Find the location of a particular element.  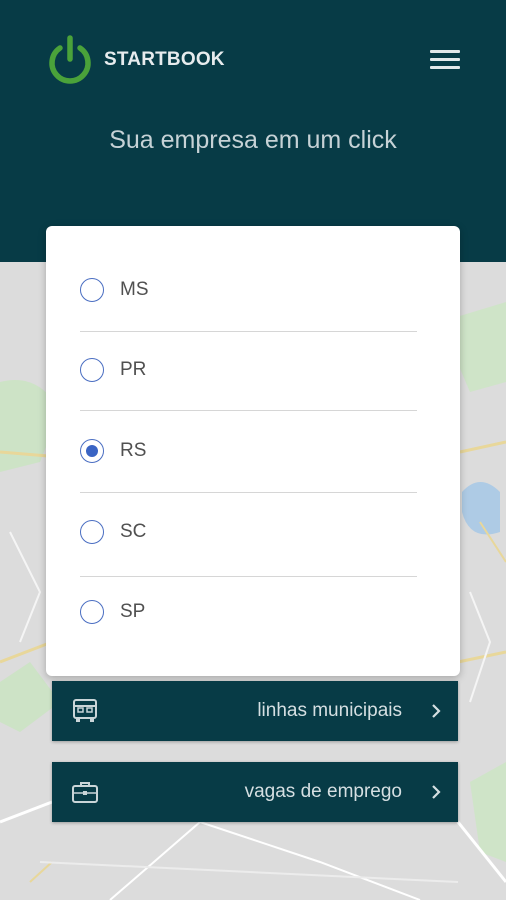

radio-label: PR is located at coordinates (133, 369).